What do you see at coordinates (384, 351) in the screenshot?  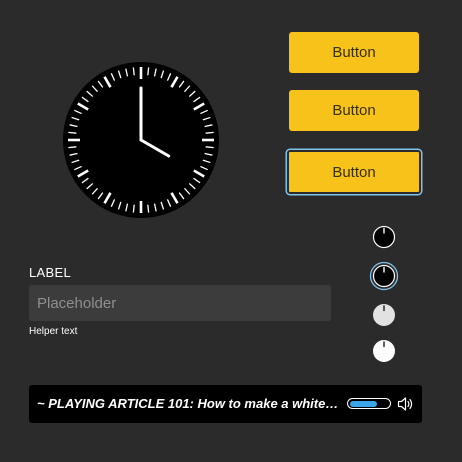 I see `knob-filled-white` at bounding box center [384, 351].